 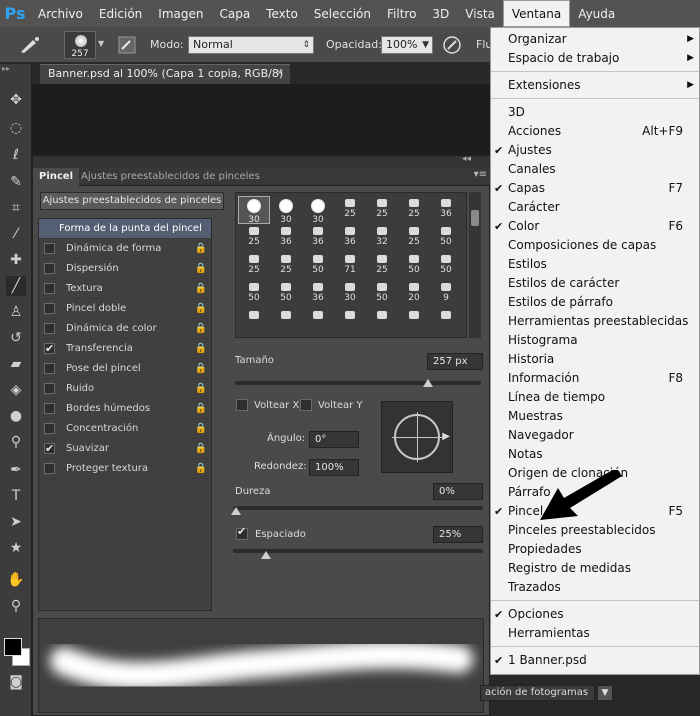 I want to click on brush-setting-row: Ruido 🔒, so click(x=125, y=389).